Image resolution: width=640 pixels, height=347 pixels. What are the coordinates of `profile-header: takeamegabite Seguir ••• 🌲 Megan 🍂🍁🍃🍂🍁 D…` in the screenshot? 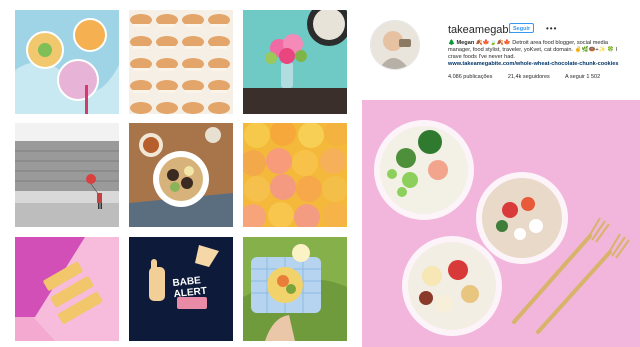 It's located at (501, 53).